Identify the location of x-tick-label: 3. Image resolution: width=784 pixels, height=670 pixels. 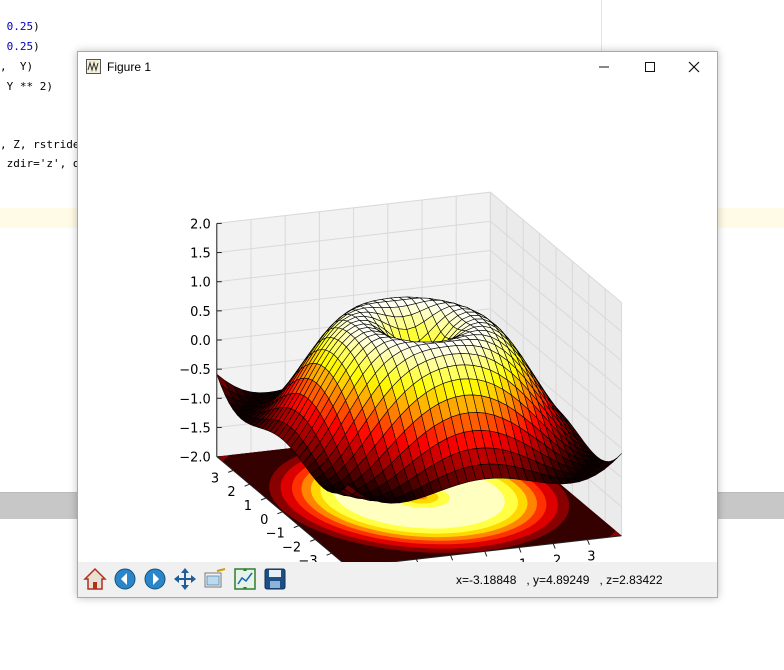
(591, 556).